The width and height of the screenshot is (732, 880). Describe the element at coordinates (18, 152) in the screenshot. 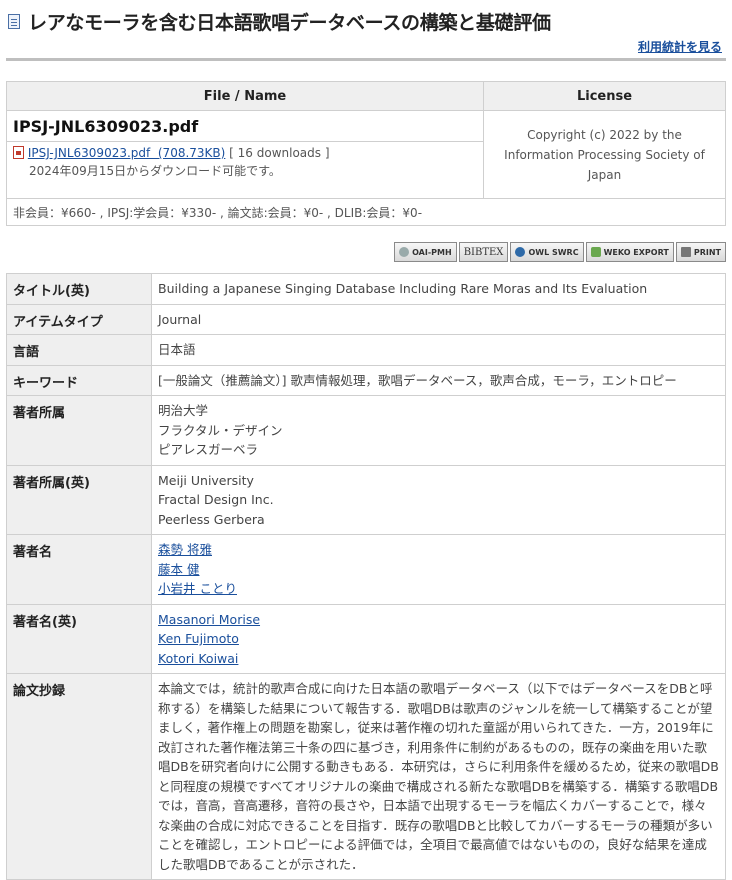

I see `pdf-icon` at that location.